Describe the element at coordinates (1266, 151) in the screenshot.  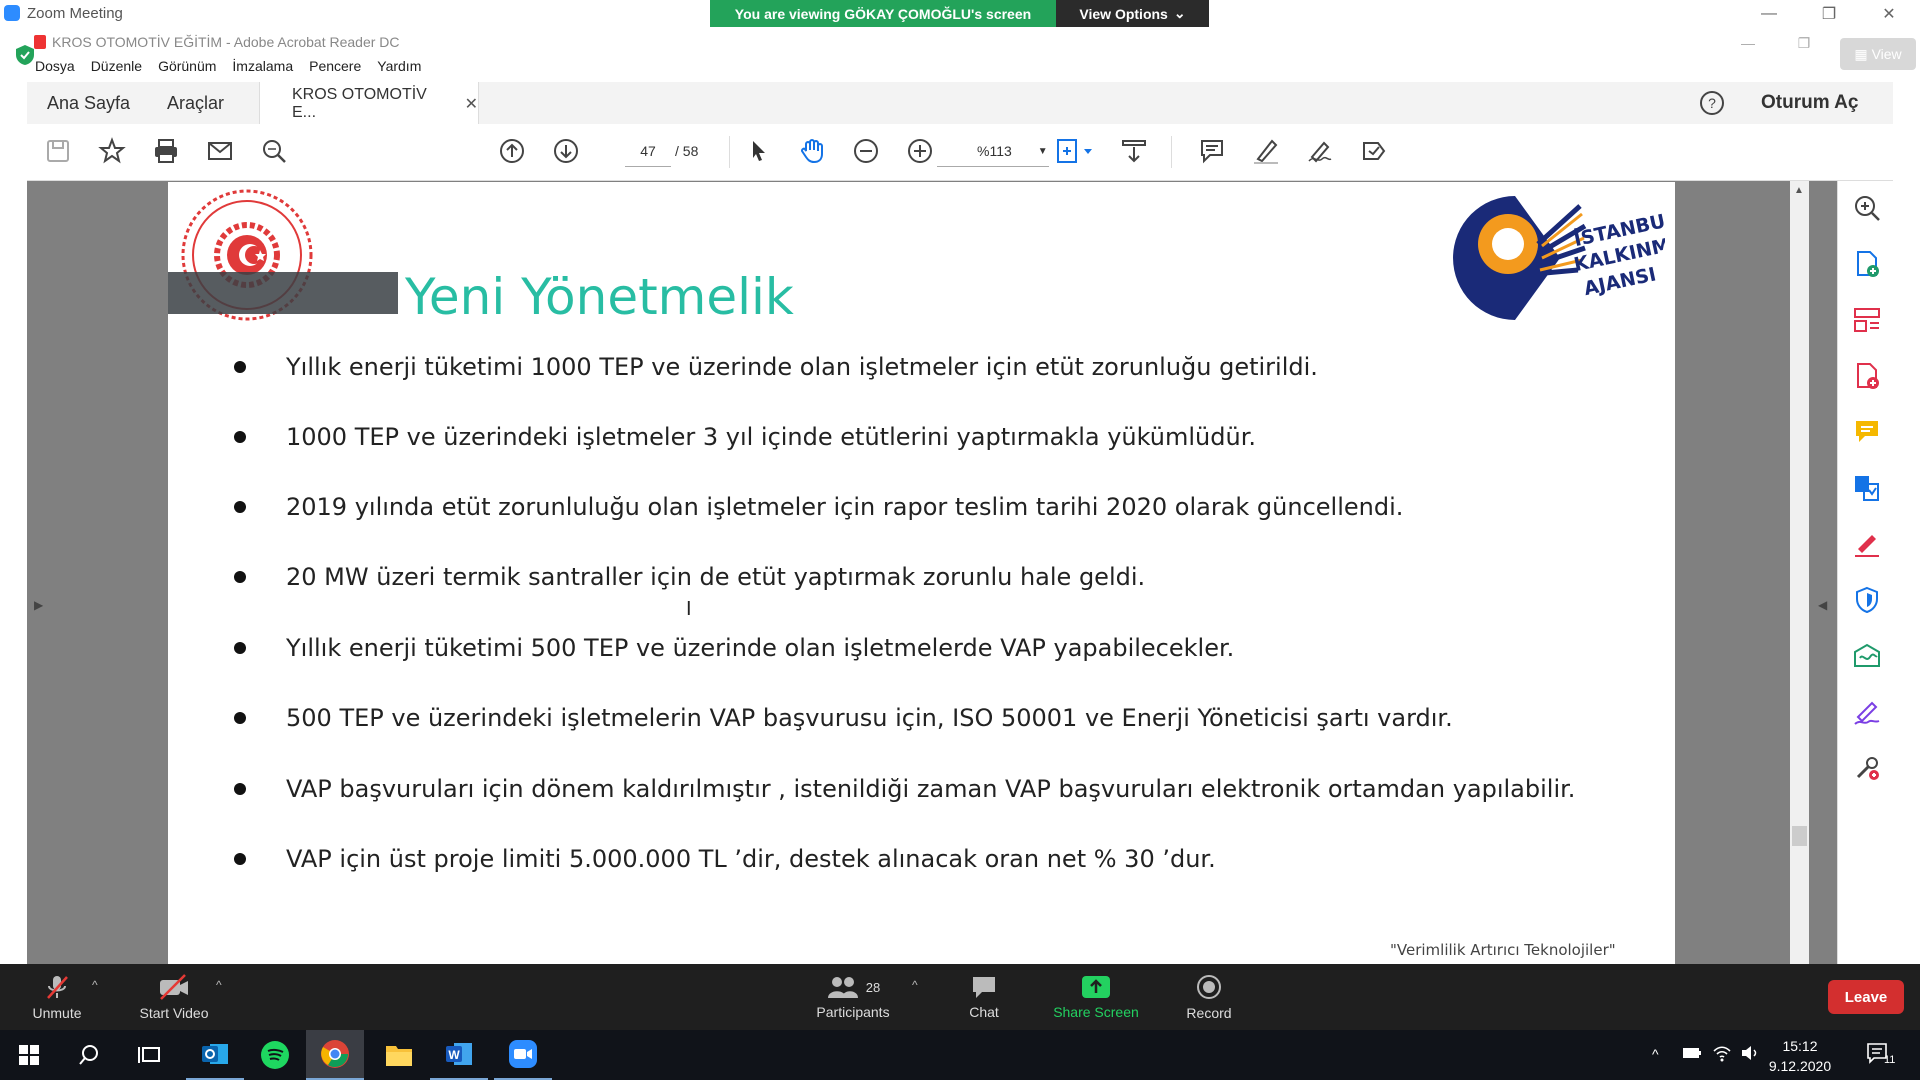
I see `highlight-pen-icon` at that location.